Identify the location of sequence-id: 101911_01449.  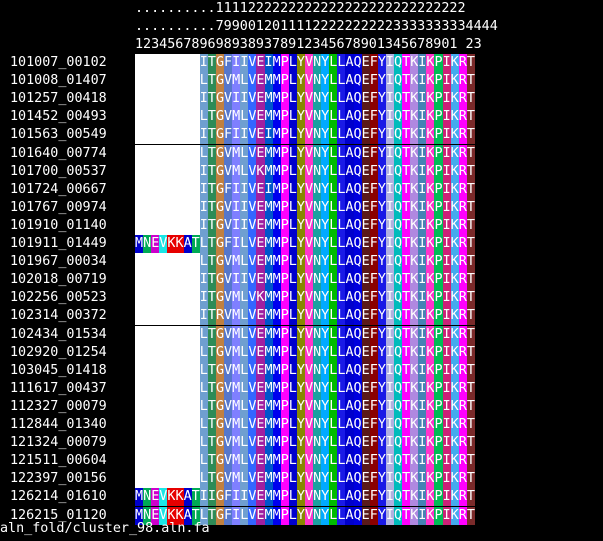
(58, 243).